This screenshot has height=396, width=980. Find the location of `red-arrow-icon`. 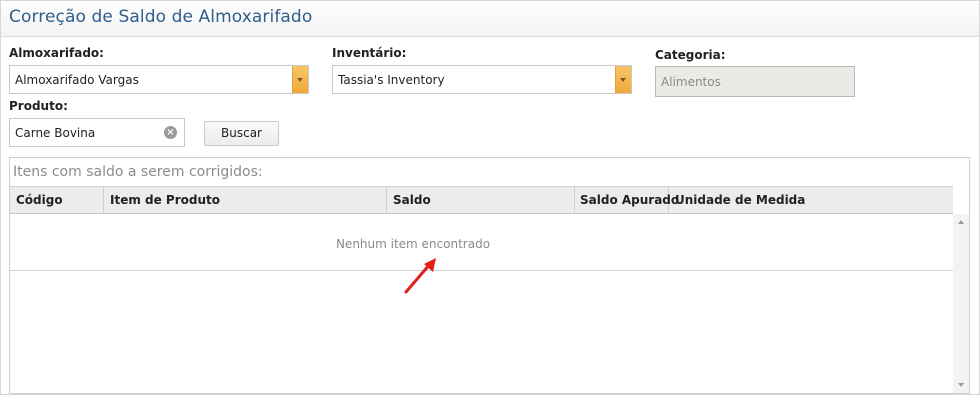

red-arrow-icon is located at coordinates (420, 276).